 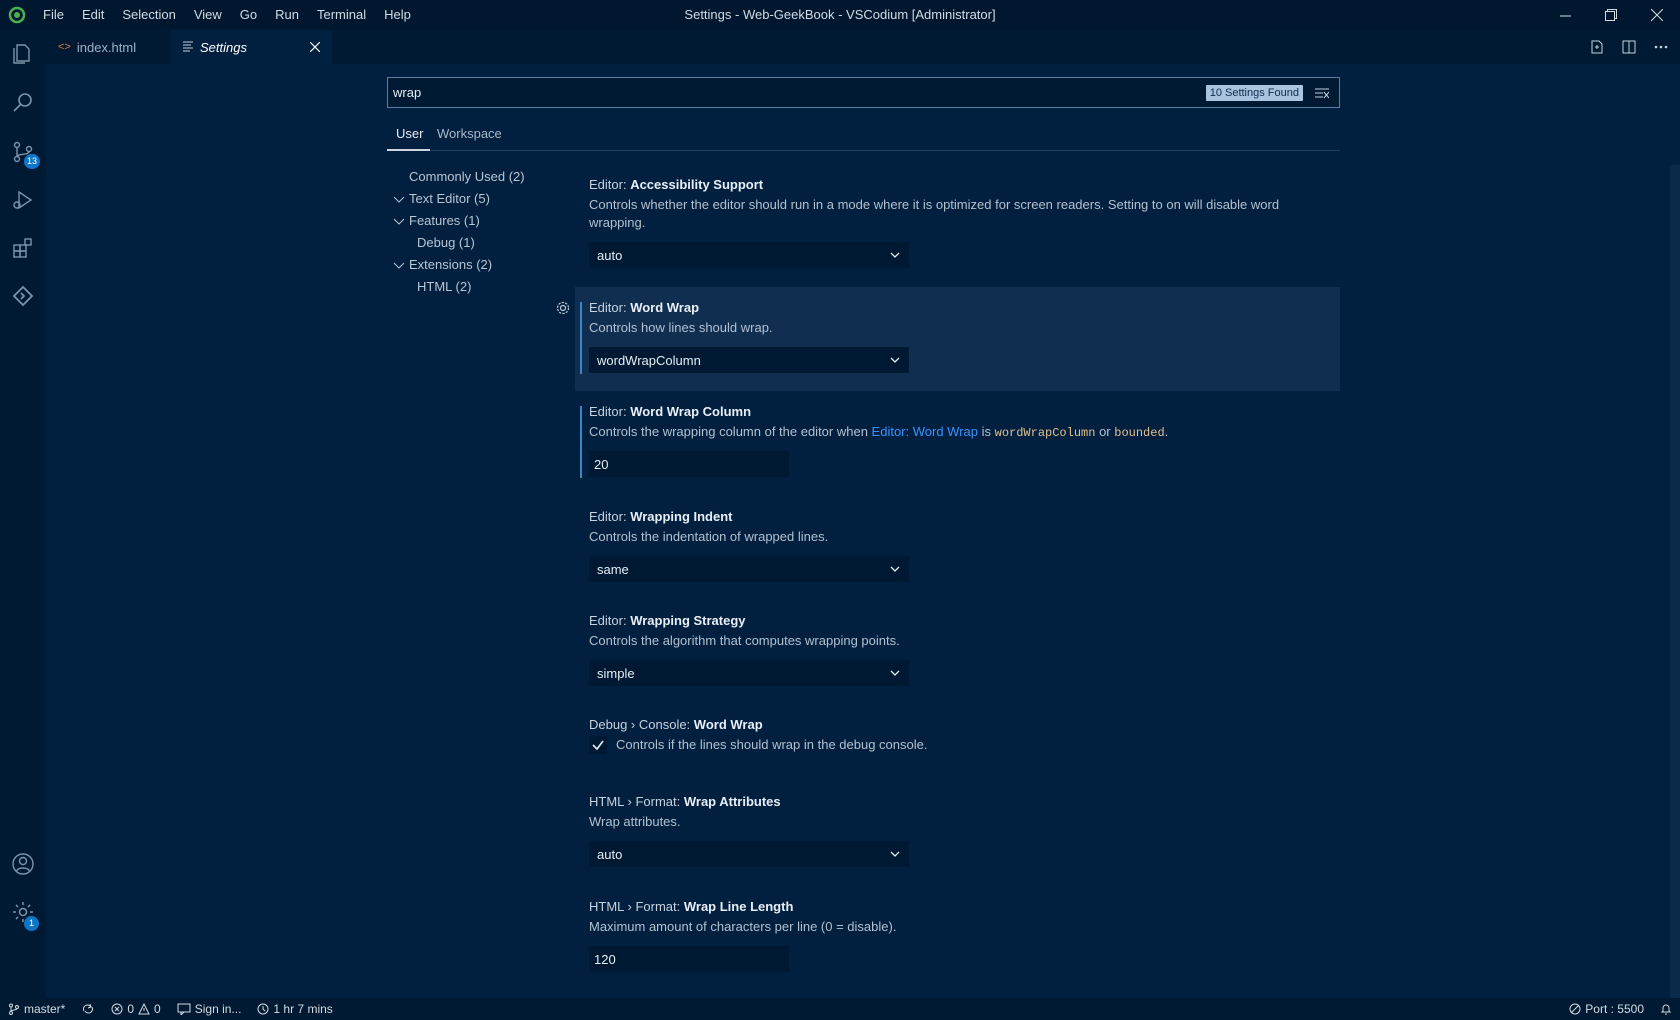 What do you see at coordinates (23, 200) in the screenshot?
I see `run-debug-icon` at bounding box center [23, 200].